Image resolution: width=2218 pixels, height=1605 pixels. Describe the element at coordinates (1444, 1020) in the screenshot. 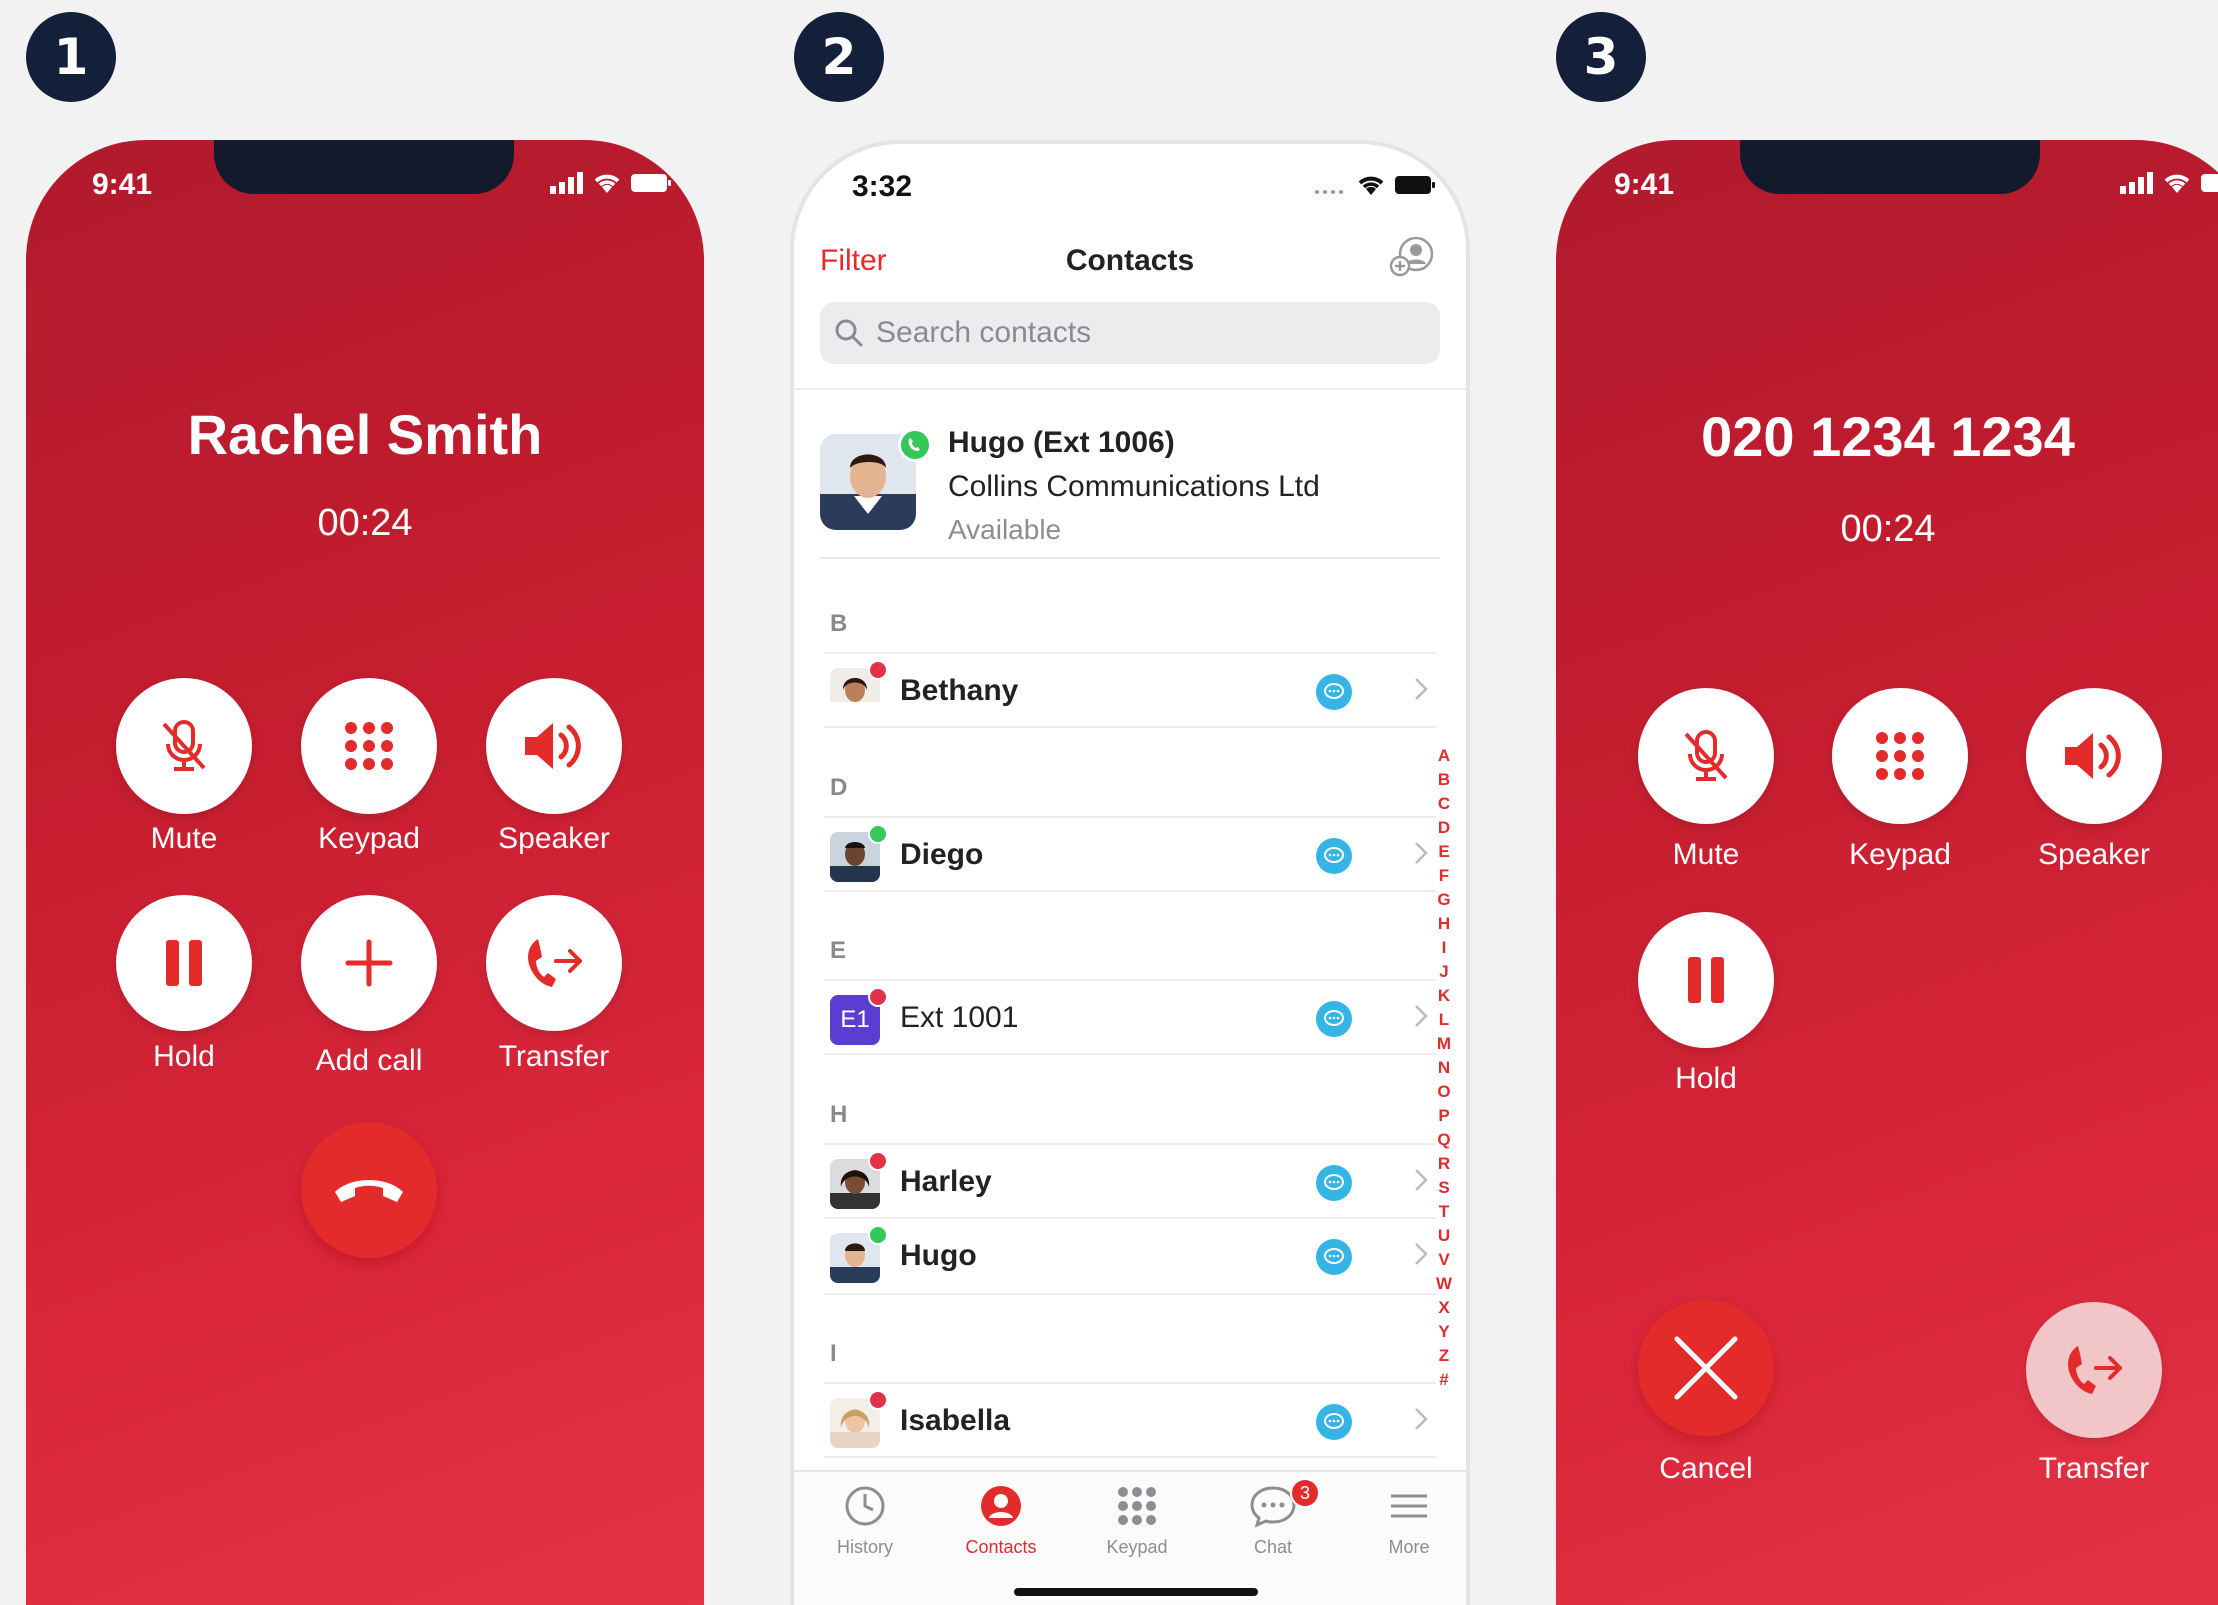

I see `index-letter: L` at that location.